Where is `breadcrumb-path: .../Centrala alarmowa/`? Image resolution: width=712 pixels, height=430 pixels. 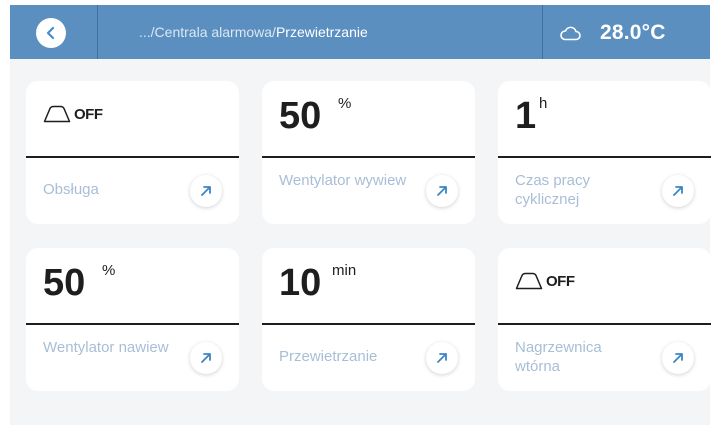
breadcrumb-path: .../Centrala alarmowa/ is located at coordinates (207, 32).